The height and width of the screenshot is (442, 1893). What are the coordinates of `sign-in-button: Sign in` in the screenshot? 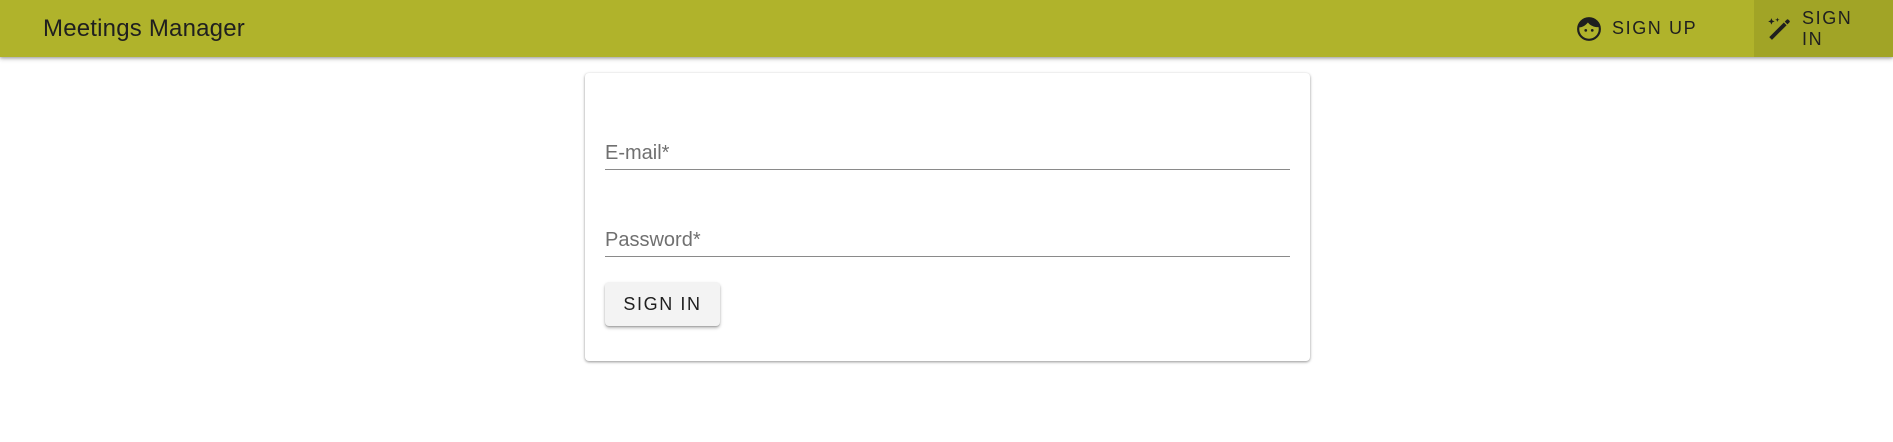 It's located at (662, 304).